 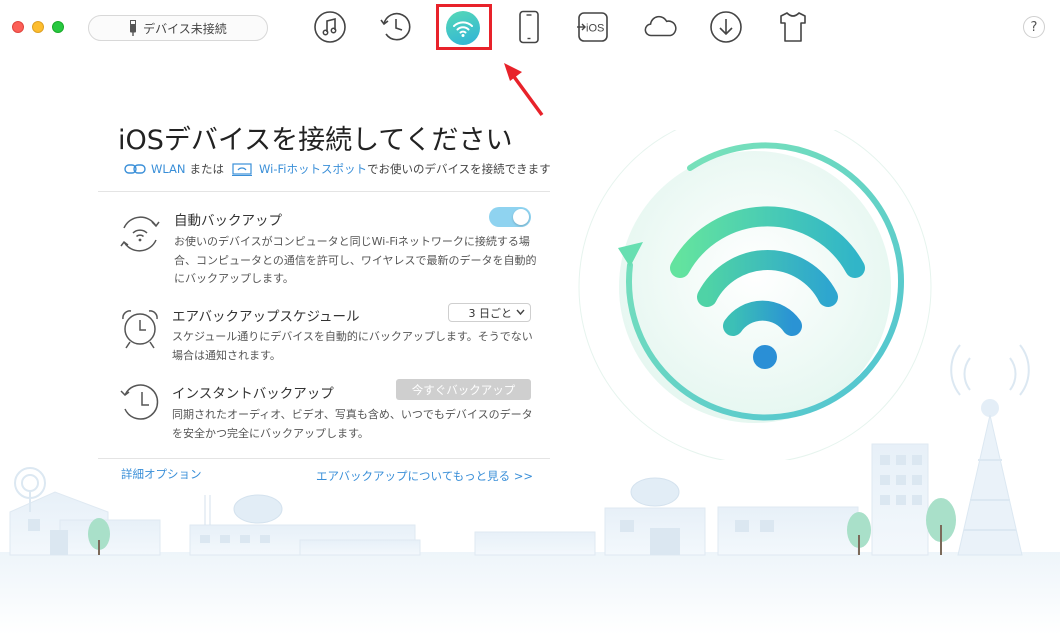 I want to click on tshirt-icon, so click(x=793, y=27).